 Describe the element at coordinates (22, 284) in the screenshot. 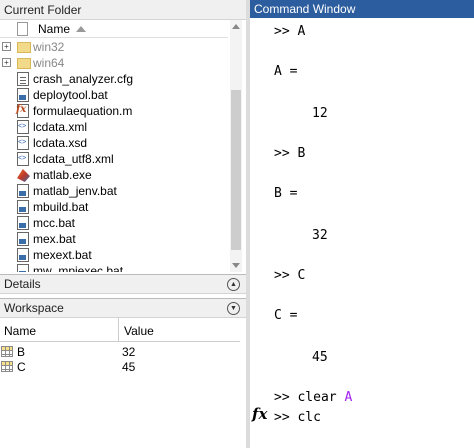

I see `details-title: Details` at that location.